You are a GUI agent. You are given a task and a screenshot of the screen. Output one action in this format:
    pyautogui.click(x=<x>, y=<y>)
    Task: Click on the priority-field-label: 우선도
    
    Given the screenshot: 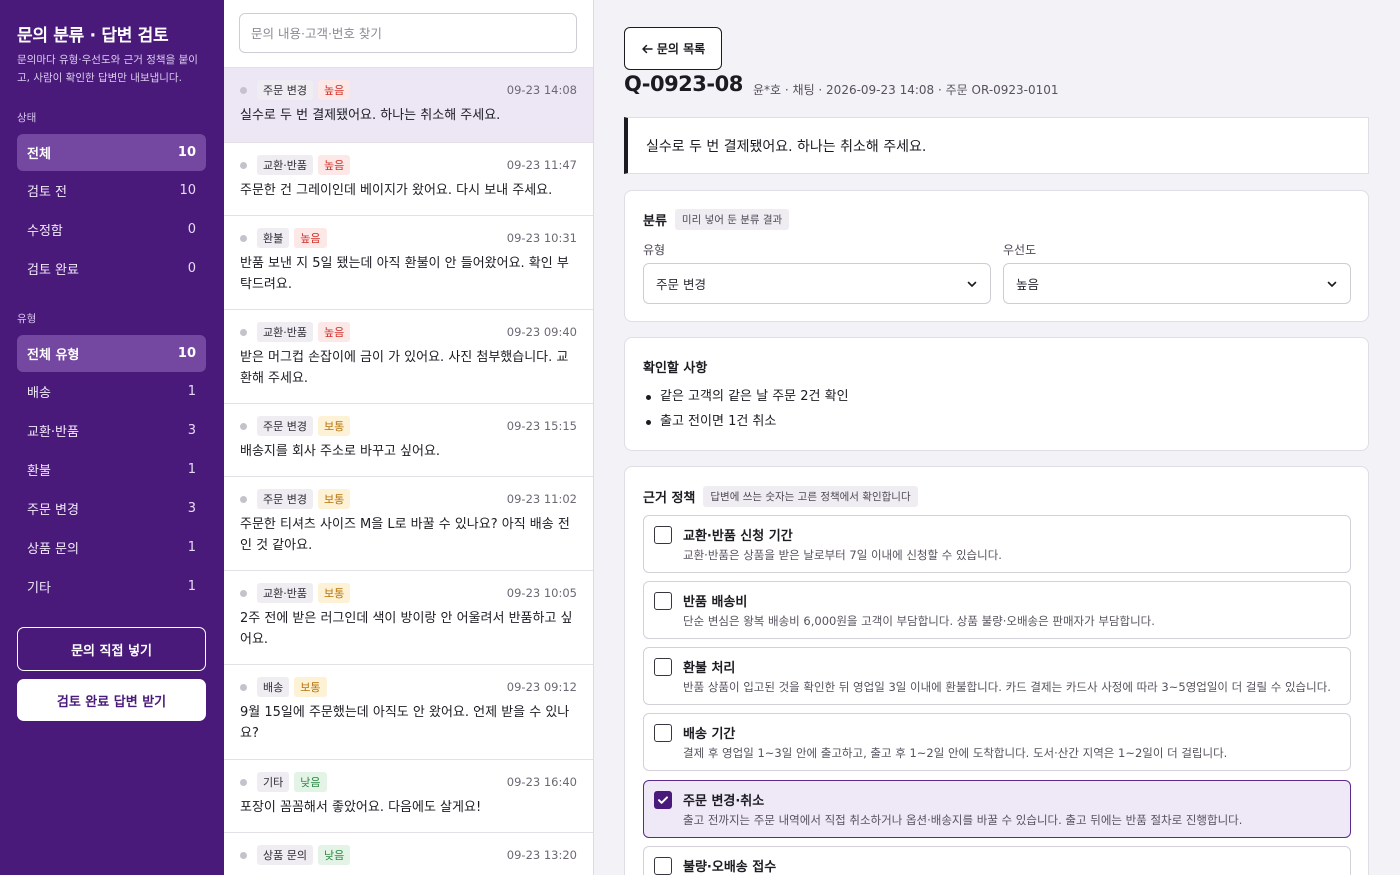 What is the action you would take?
    pyautogui.click(x=1020, y=250)
    